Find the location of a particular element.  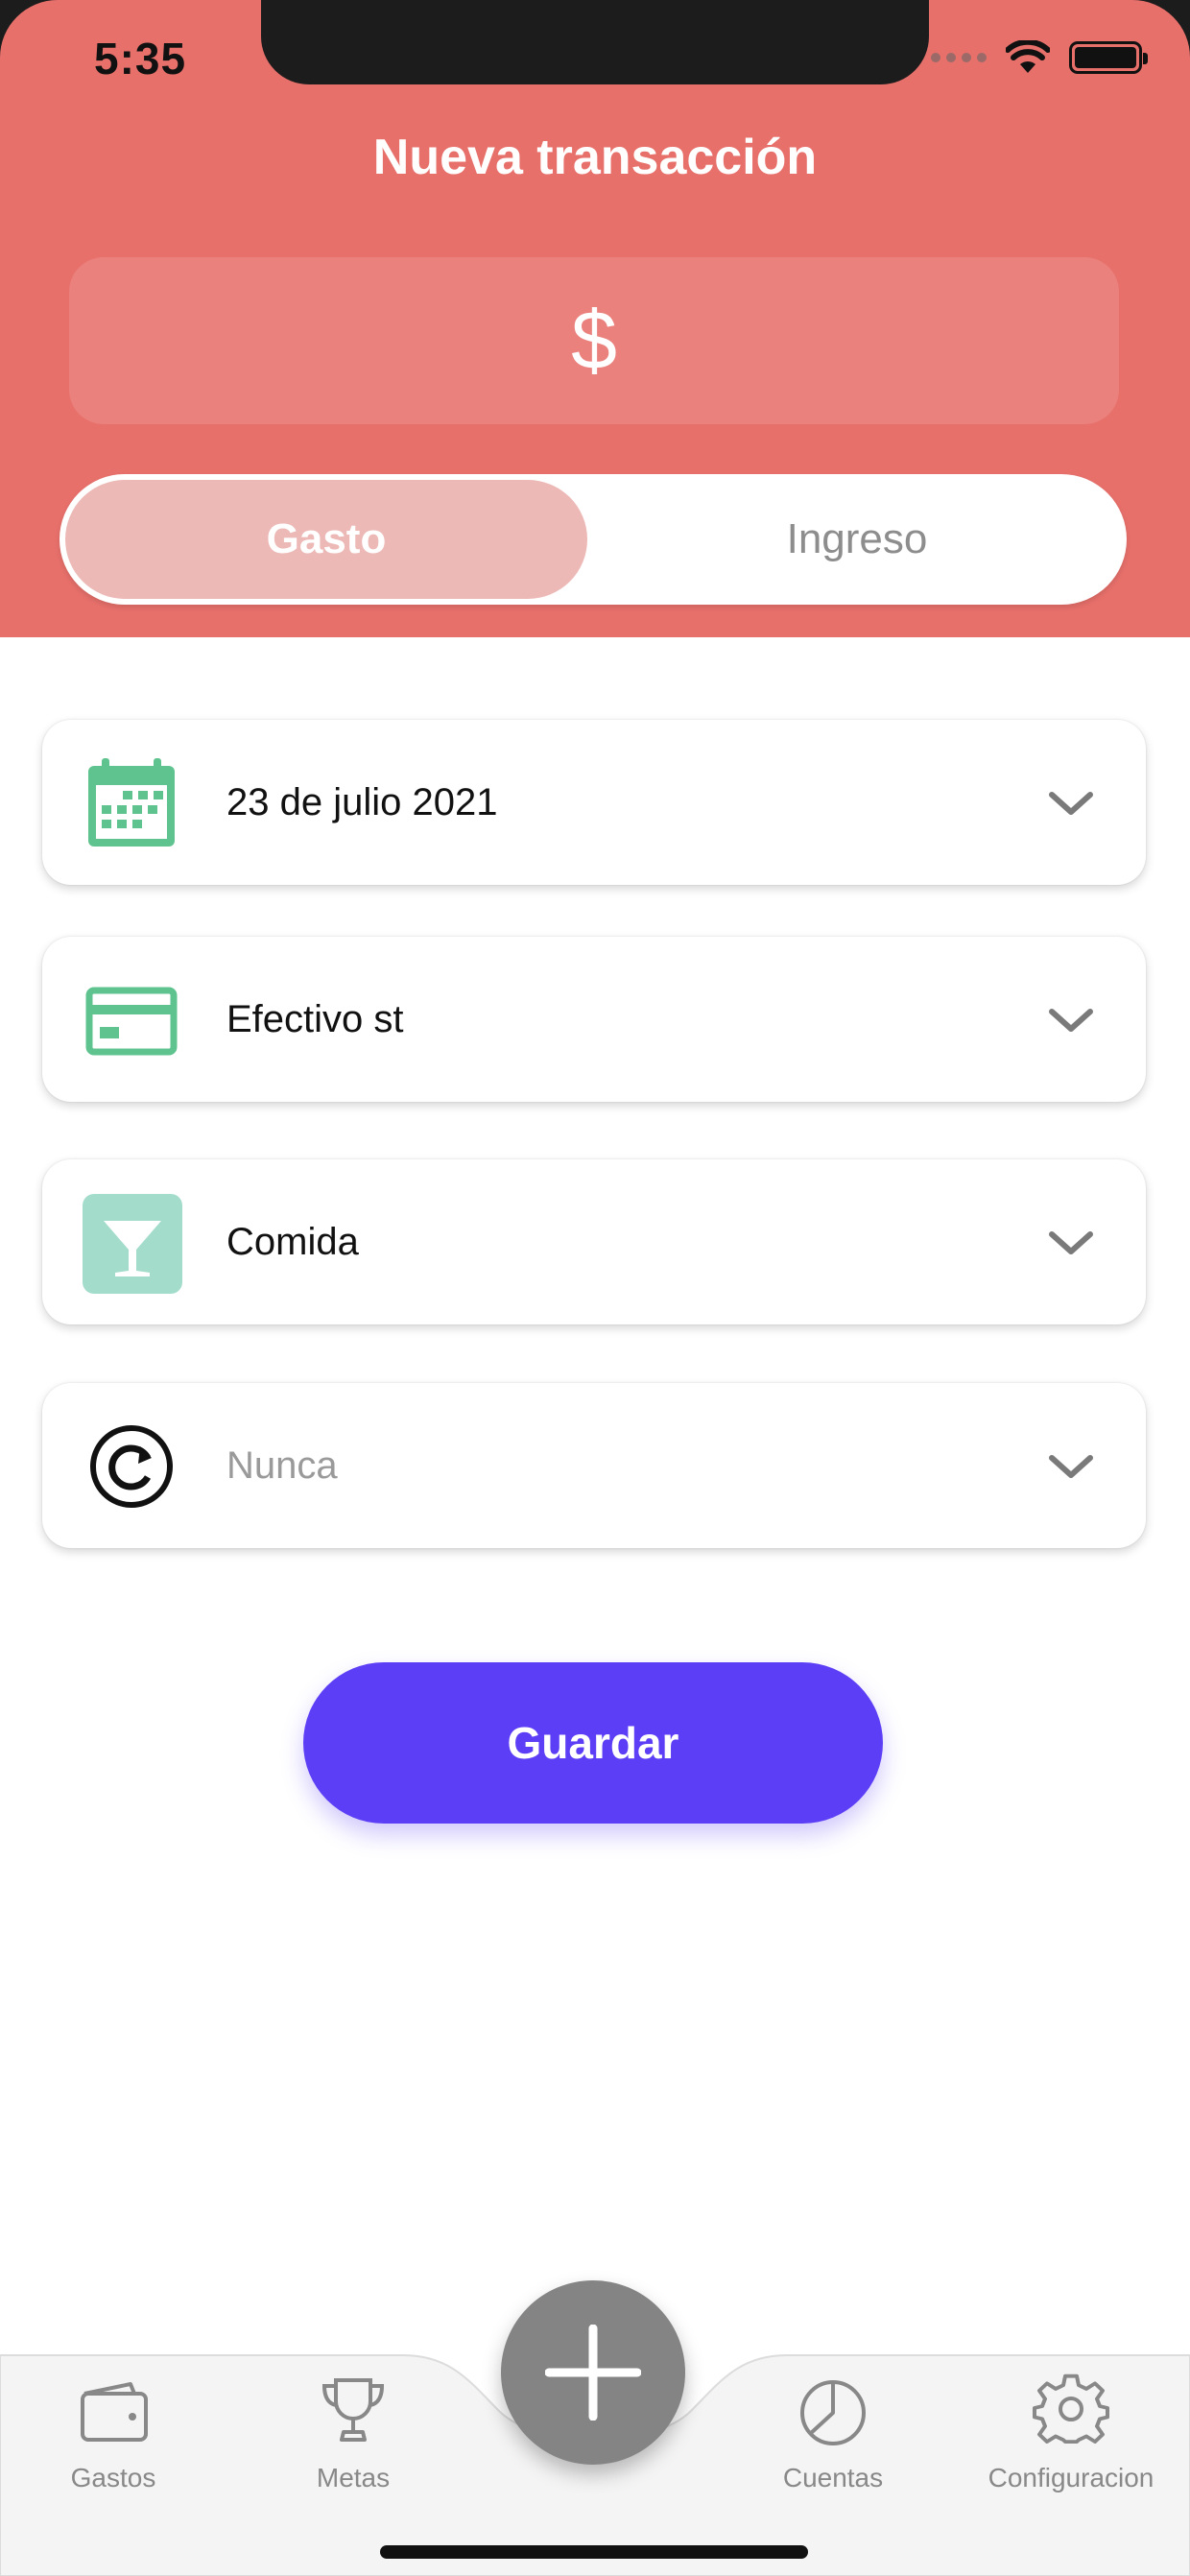

currency-symbol: $ is located at coordinates (594, 340).